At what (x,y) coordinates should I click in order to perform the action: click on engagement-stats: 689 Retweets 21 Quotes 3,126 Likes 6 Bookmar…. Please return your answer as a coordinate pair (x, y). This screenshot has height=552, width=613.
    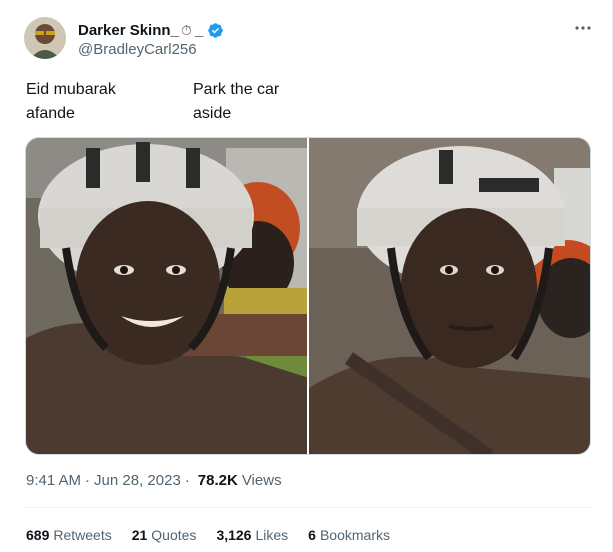
    Looking at the image, I should click on (218, 535).